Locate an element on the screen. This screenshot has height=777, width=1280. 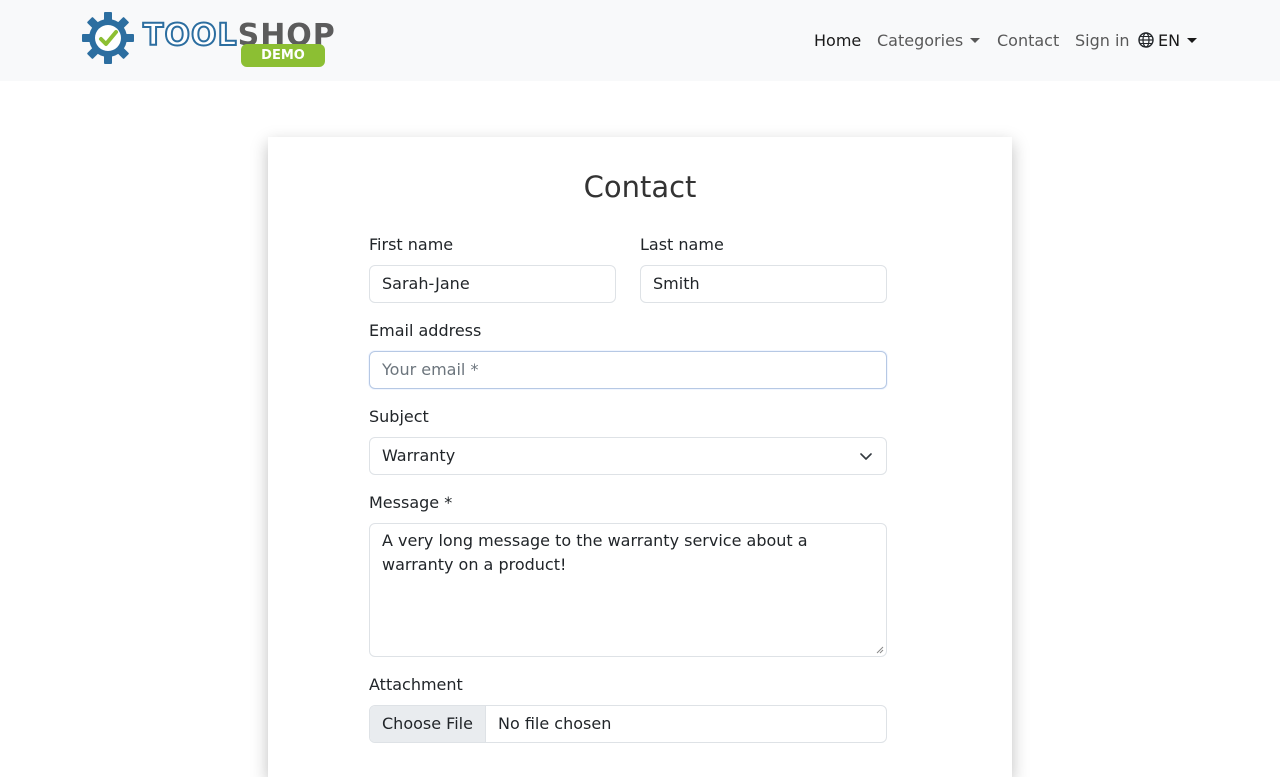
nav-categories-dropdown: Categories is located at coordinates (929, 41).